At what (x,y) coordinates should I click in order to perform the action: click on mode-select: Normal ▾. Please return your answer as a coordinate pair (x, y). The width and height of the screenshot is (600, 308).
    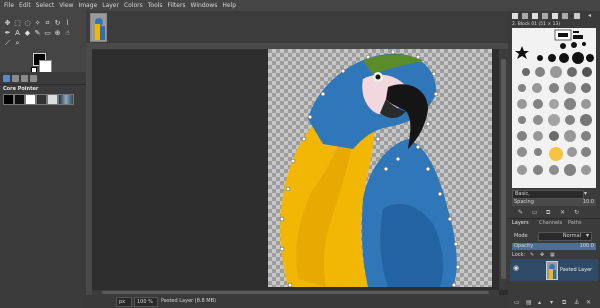
    Looking at the image, I should click on (565, 236).